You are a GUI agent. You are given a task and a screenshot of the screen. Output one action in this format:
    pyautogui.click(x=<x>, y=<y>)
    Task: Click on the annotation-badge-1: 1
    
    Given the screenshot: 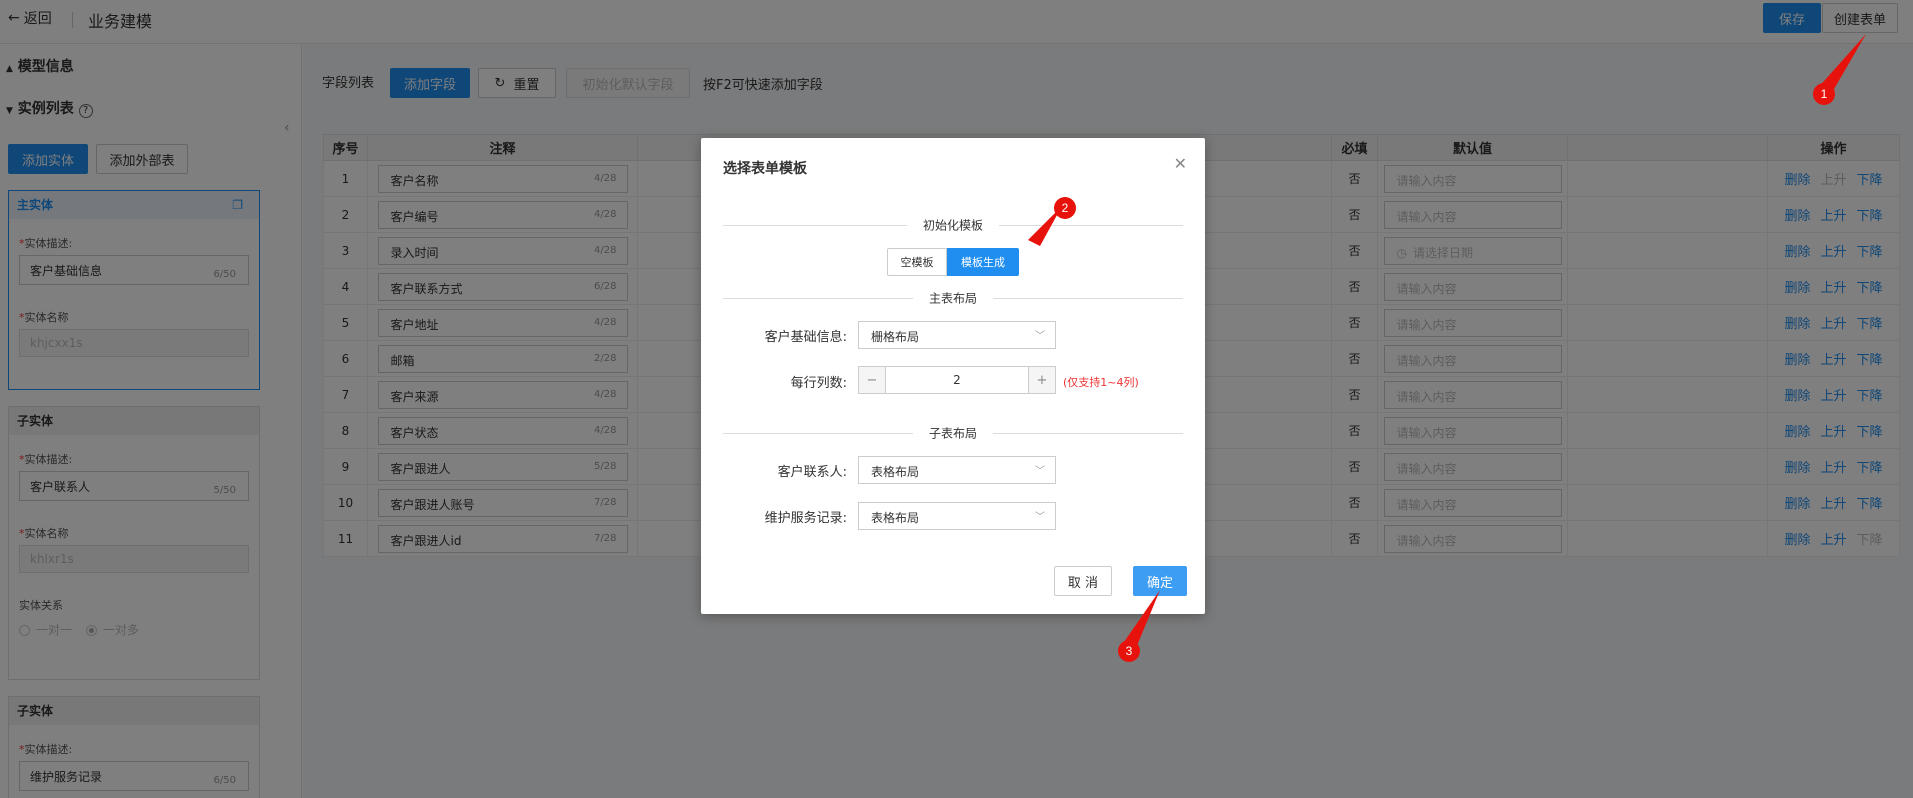 What is the action you would take?
    pyautogui.click(x=1824, y=94)
    